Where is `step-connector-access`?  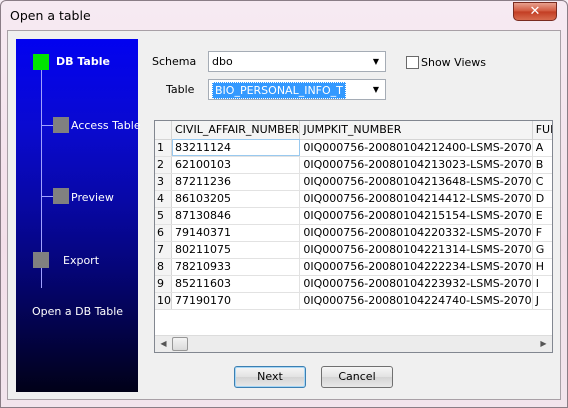
step-connector-access is located at coordinates (47, 125).